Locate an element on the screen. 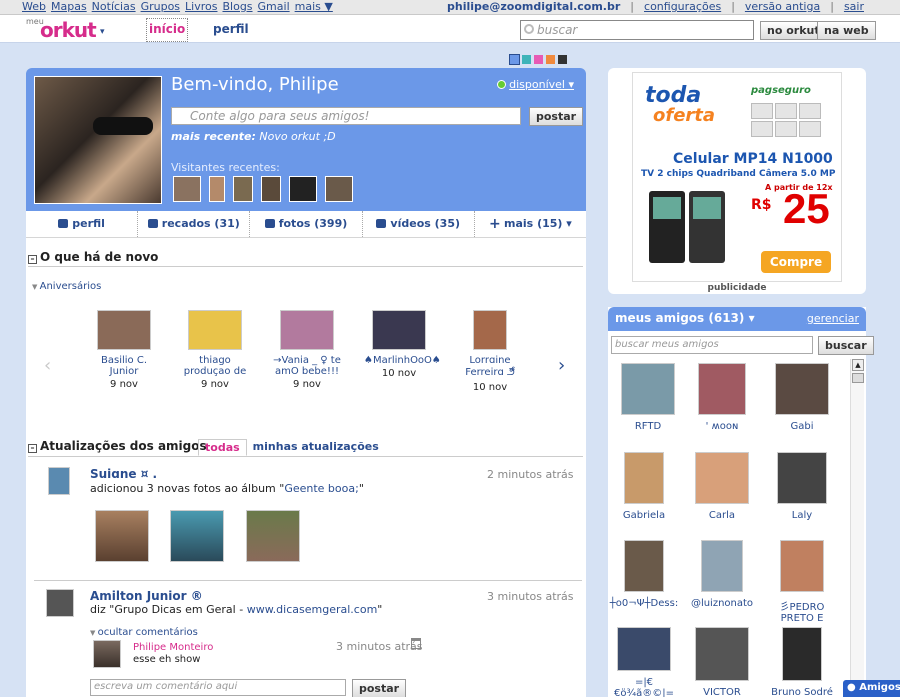 The image size is (900, 697). post-status-button: postar is located at coordinates (556, 116).